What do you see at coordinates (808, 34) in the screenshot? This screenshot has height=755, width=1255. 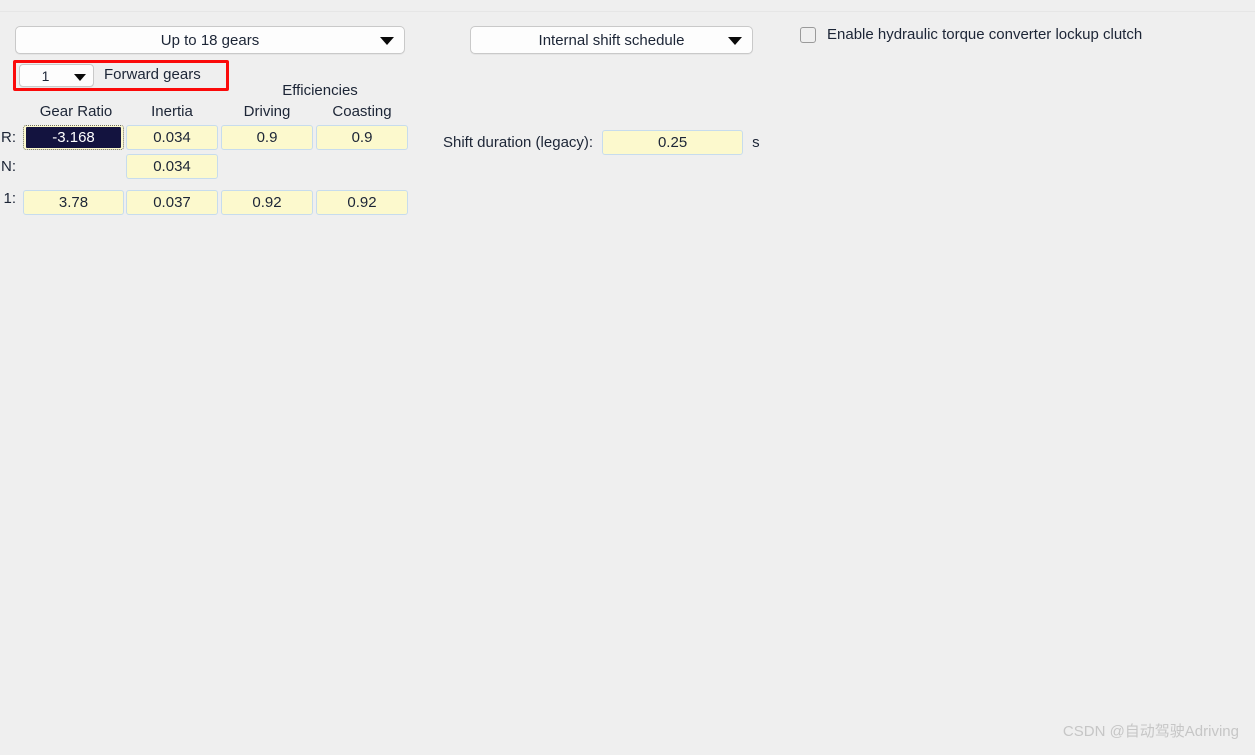 I see `lockup-clutch-checkbox` at bounding box center [808, 34].